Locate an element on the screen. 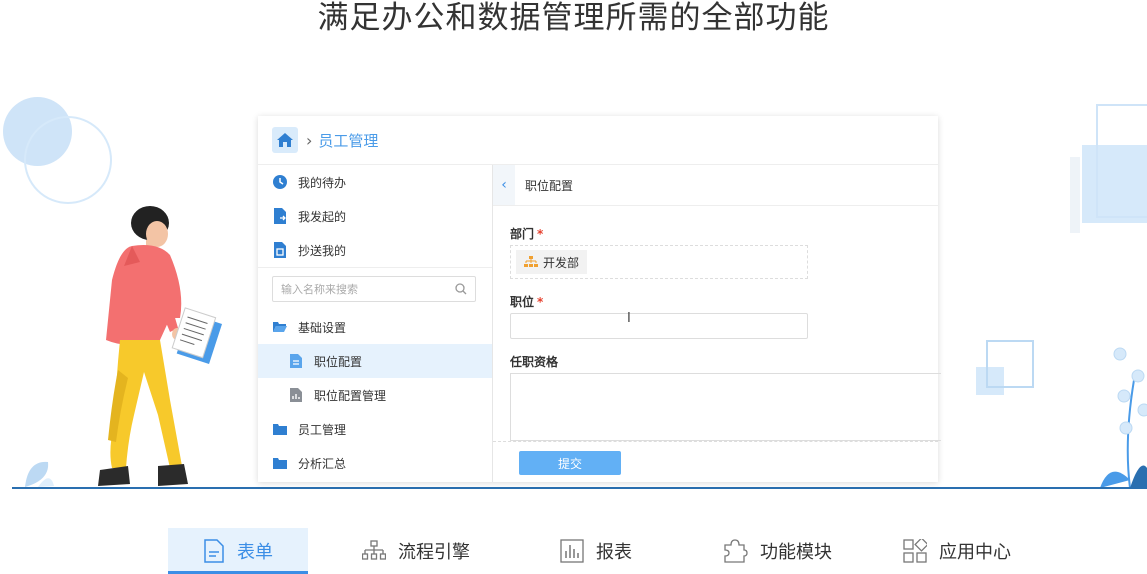 This screenshot has height=574, width=1147. back-button: ‹ is located at coordinates (504, 185).